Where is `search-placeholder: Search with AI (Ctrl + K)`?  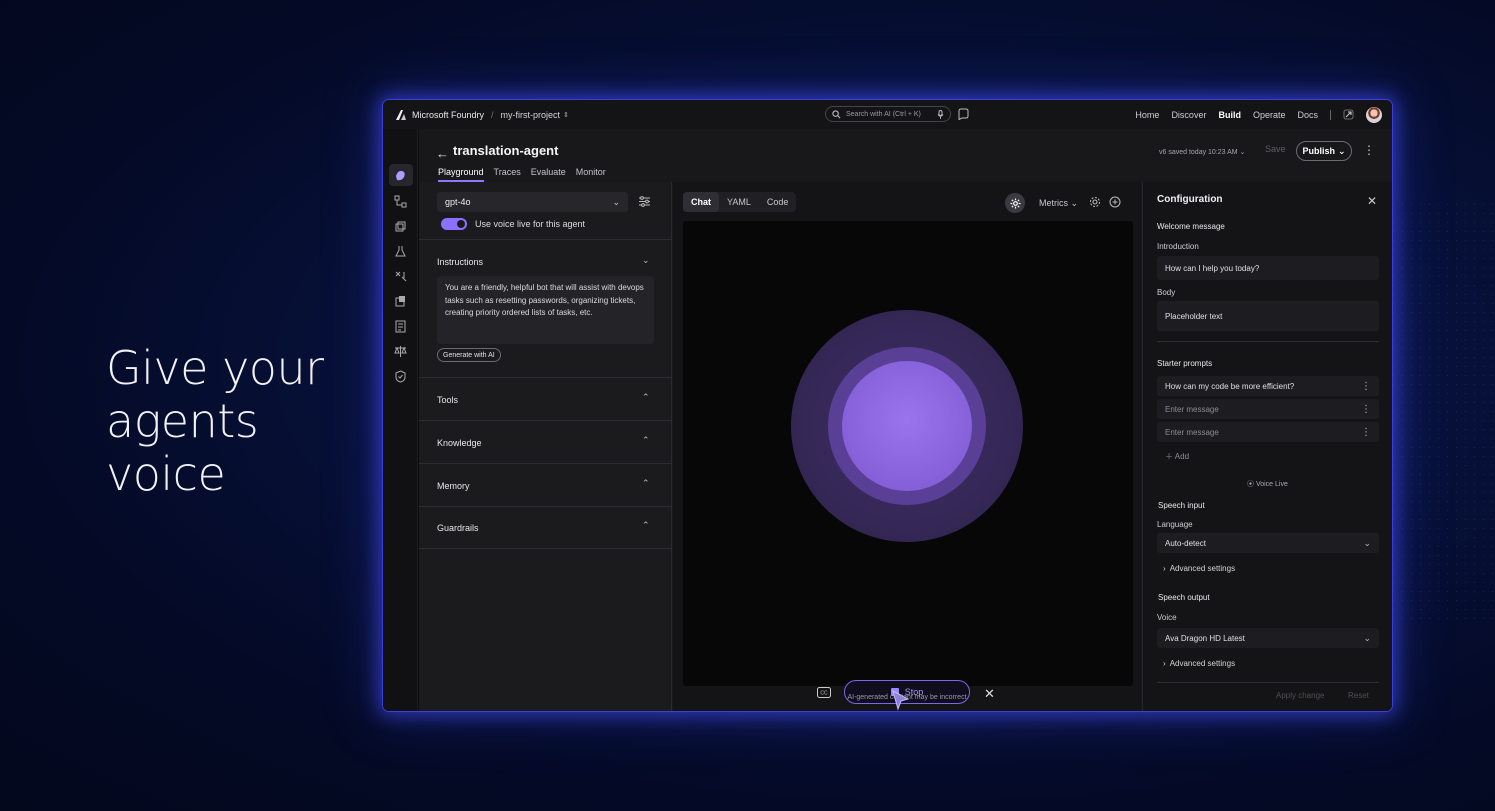 search-placeholder: Search with AI (Ctrl + K) is located at coordinates (883, 114).